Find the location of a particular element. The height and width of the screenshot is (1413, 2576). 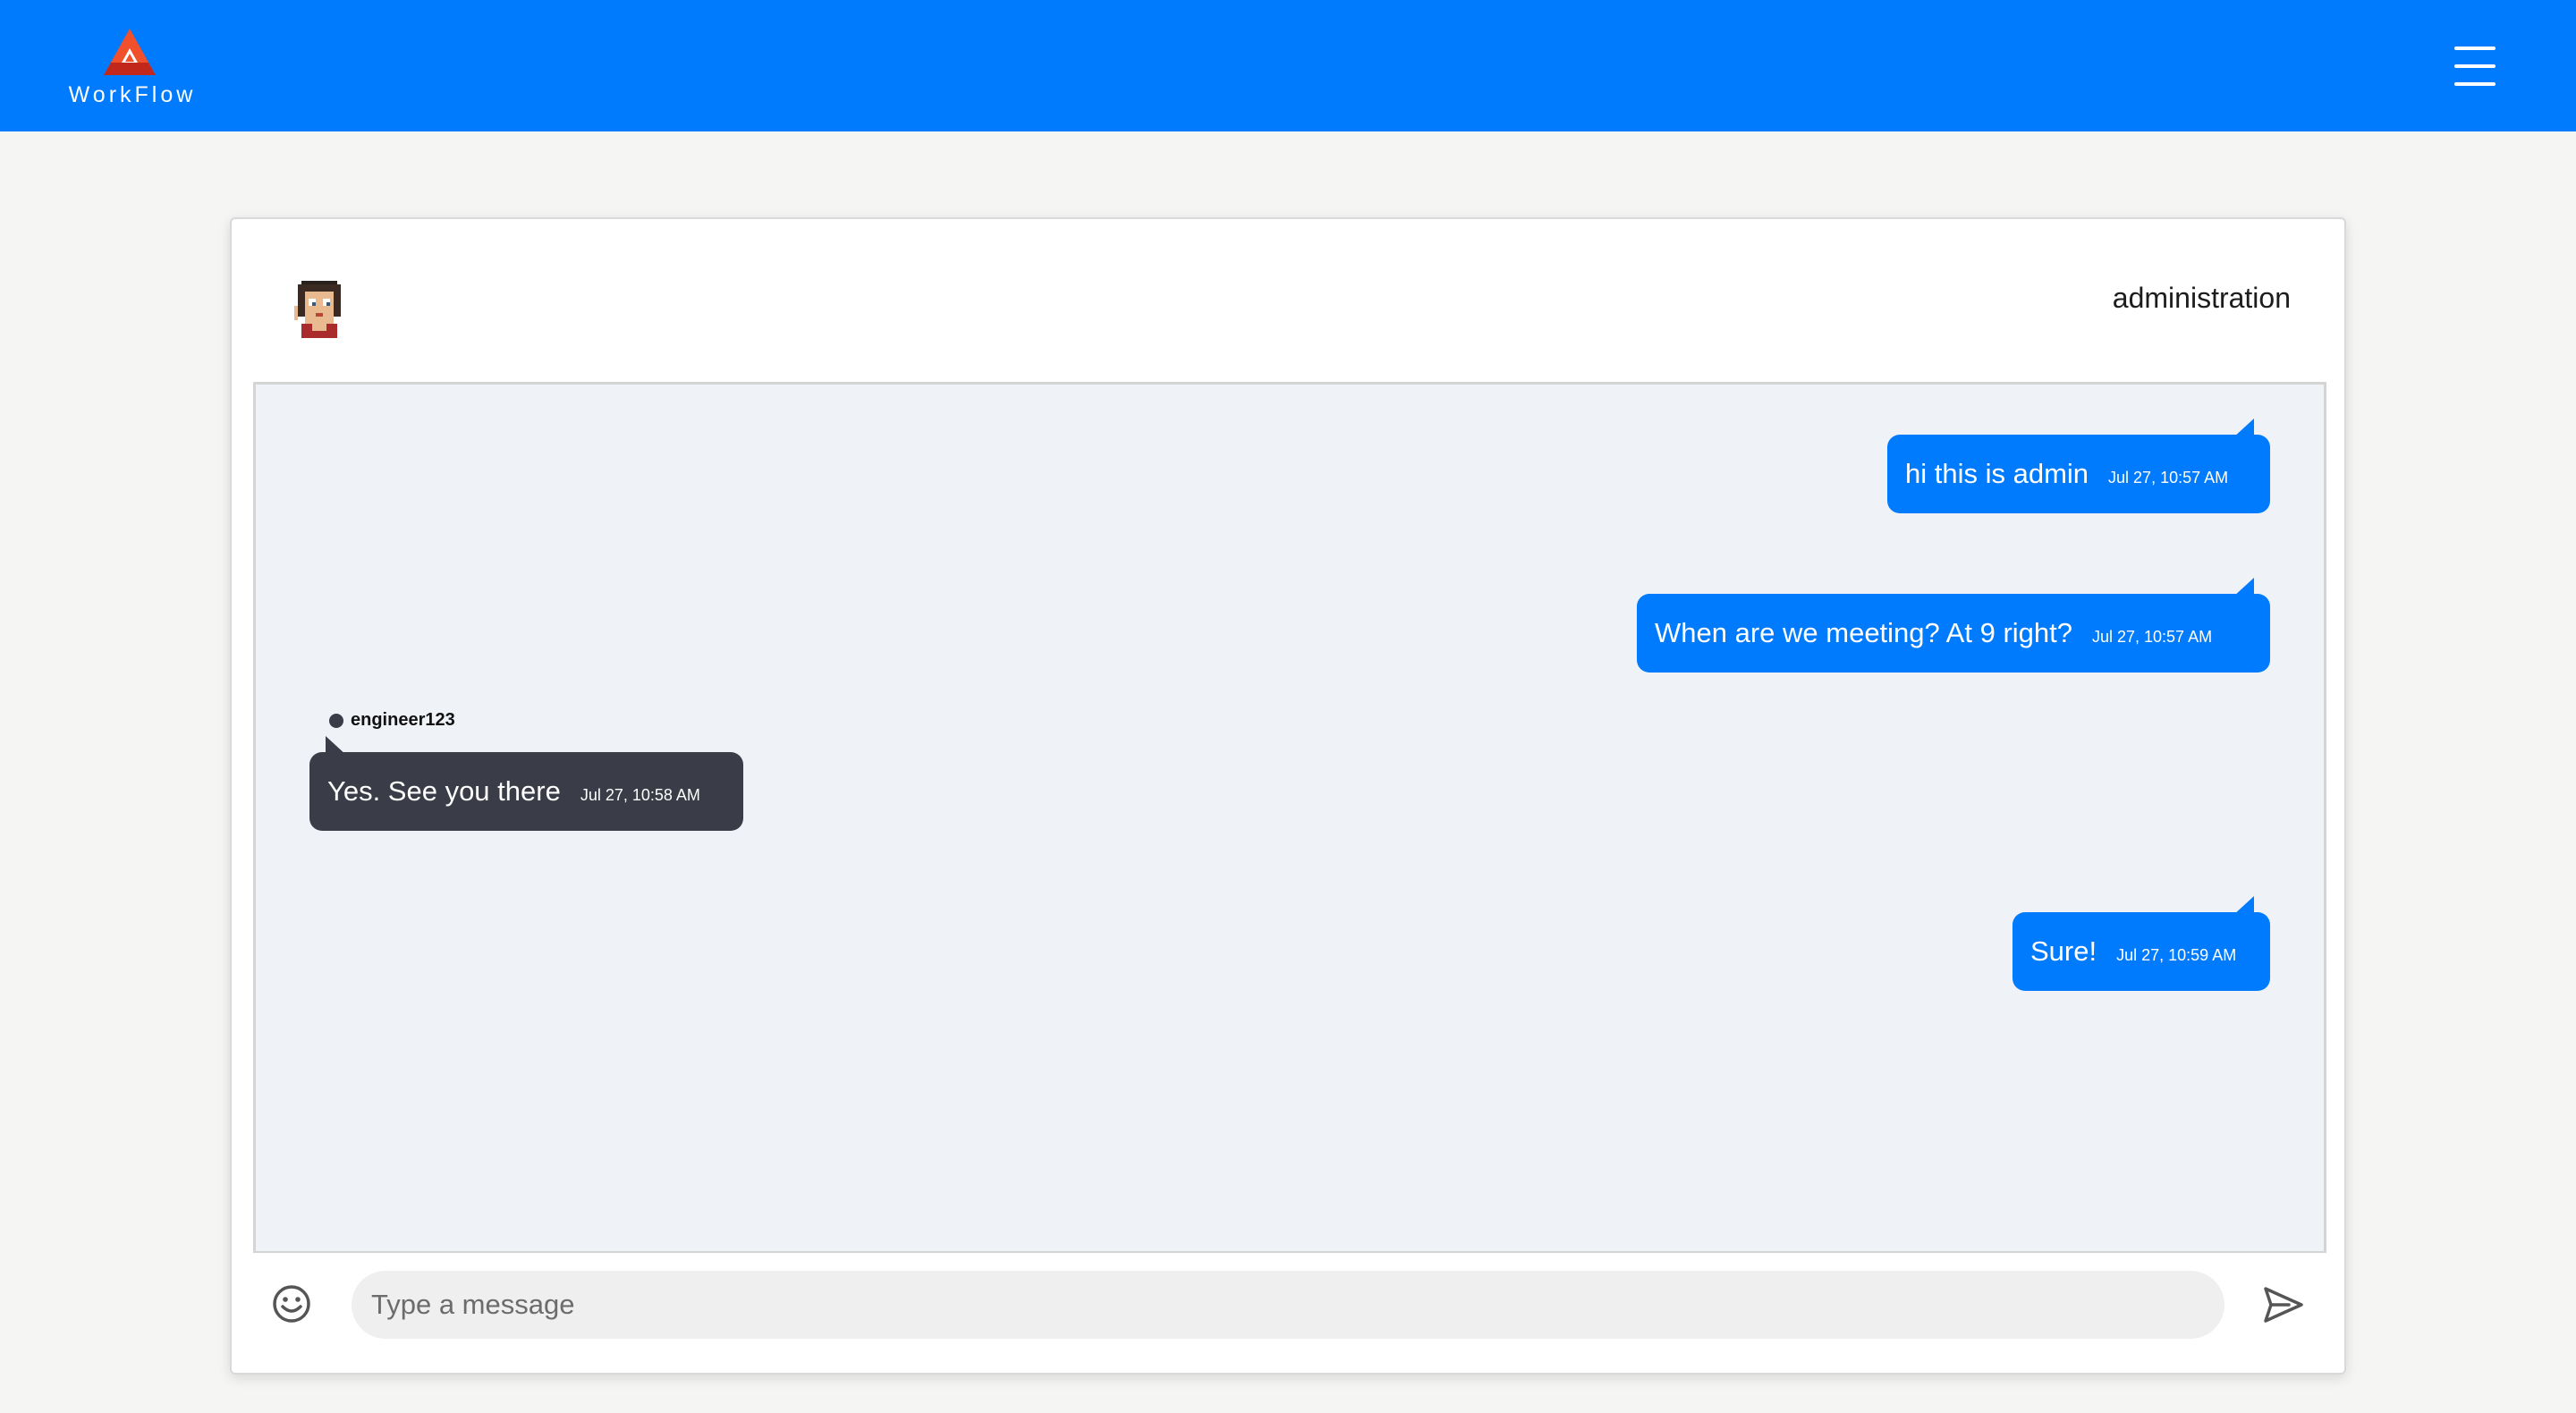

hamburger-menu-button is located at coordinates (2477, 67).